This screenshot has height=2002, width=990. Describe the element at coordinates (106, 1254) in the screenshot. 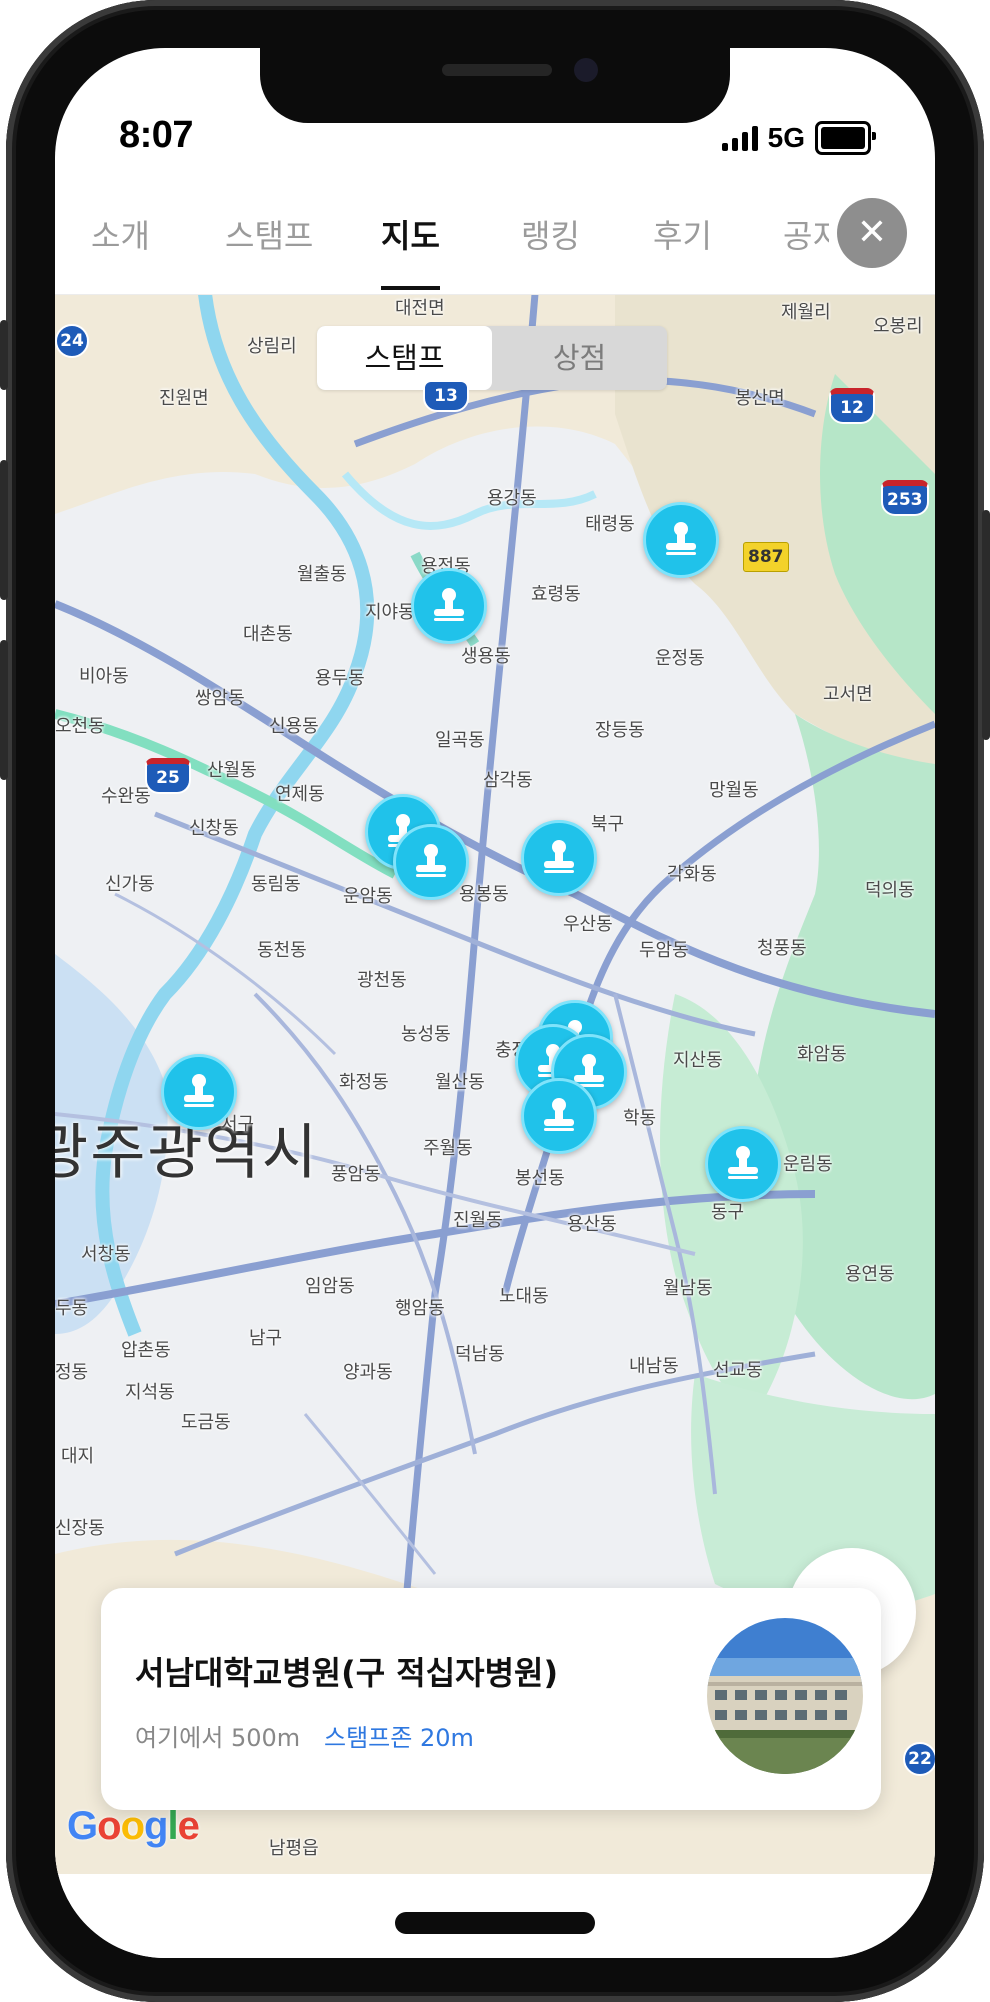

I see `map-place-label: 서창동` at that location.